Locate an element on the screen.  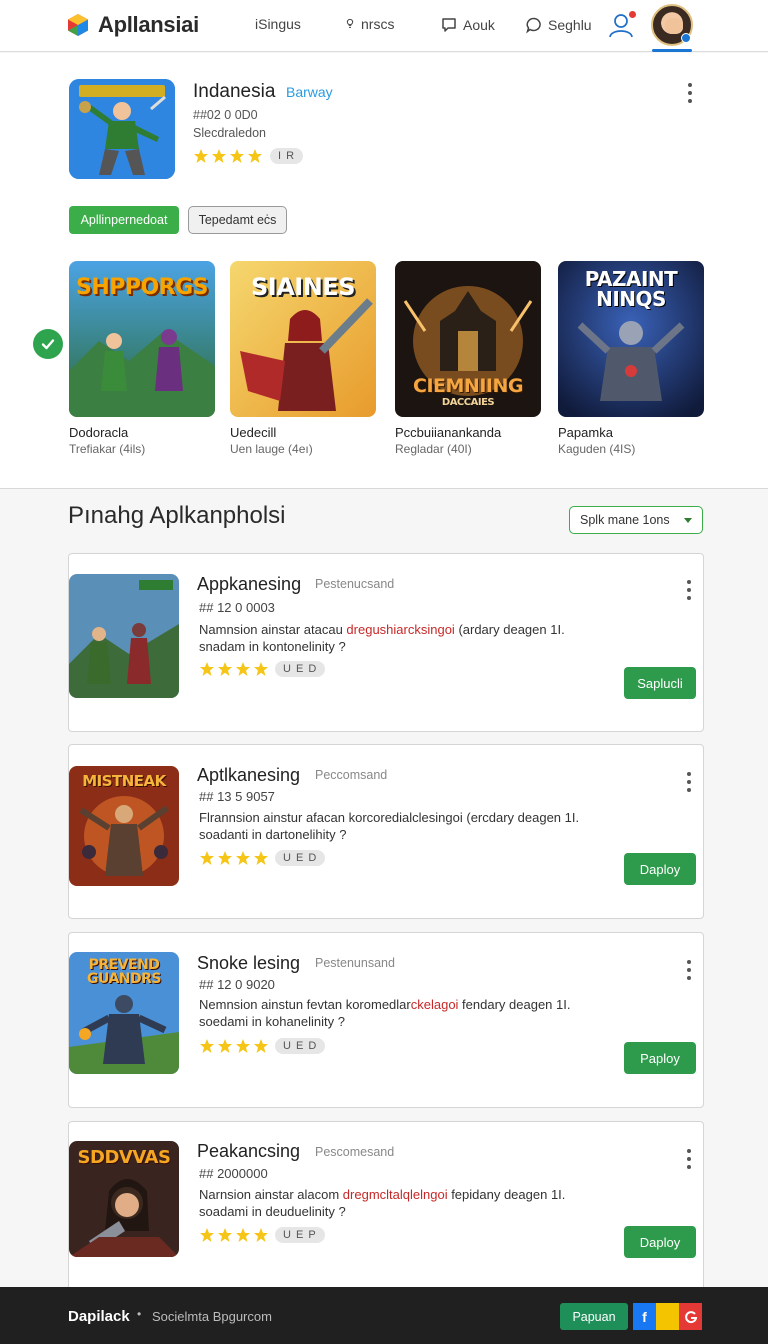
app-card-tag: Pestenucsand is located at coordinates (355, 584).